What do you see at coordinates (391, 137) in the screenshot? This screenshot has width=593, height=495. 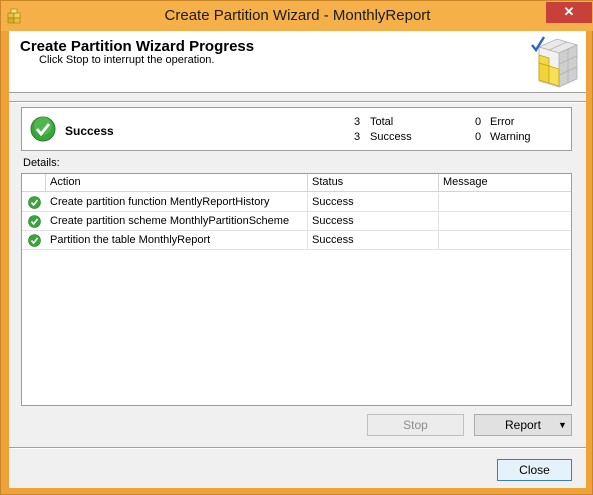 I see `success-label: Success` at bounding box center [391, 137].